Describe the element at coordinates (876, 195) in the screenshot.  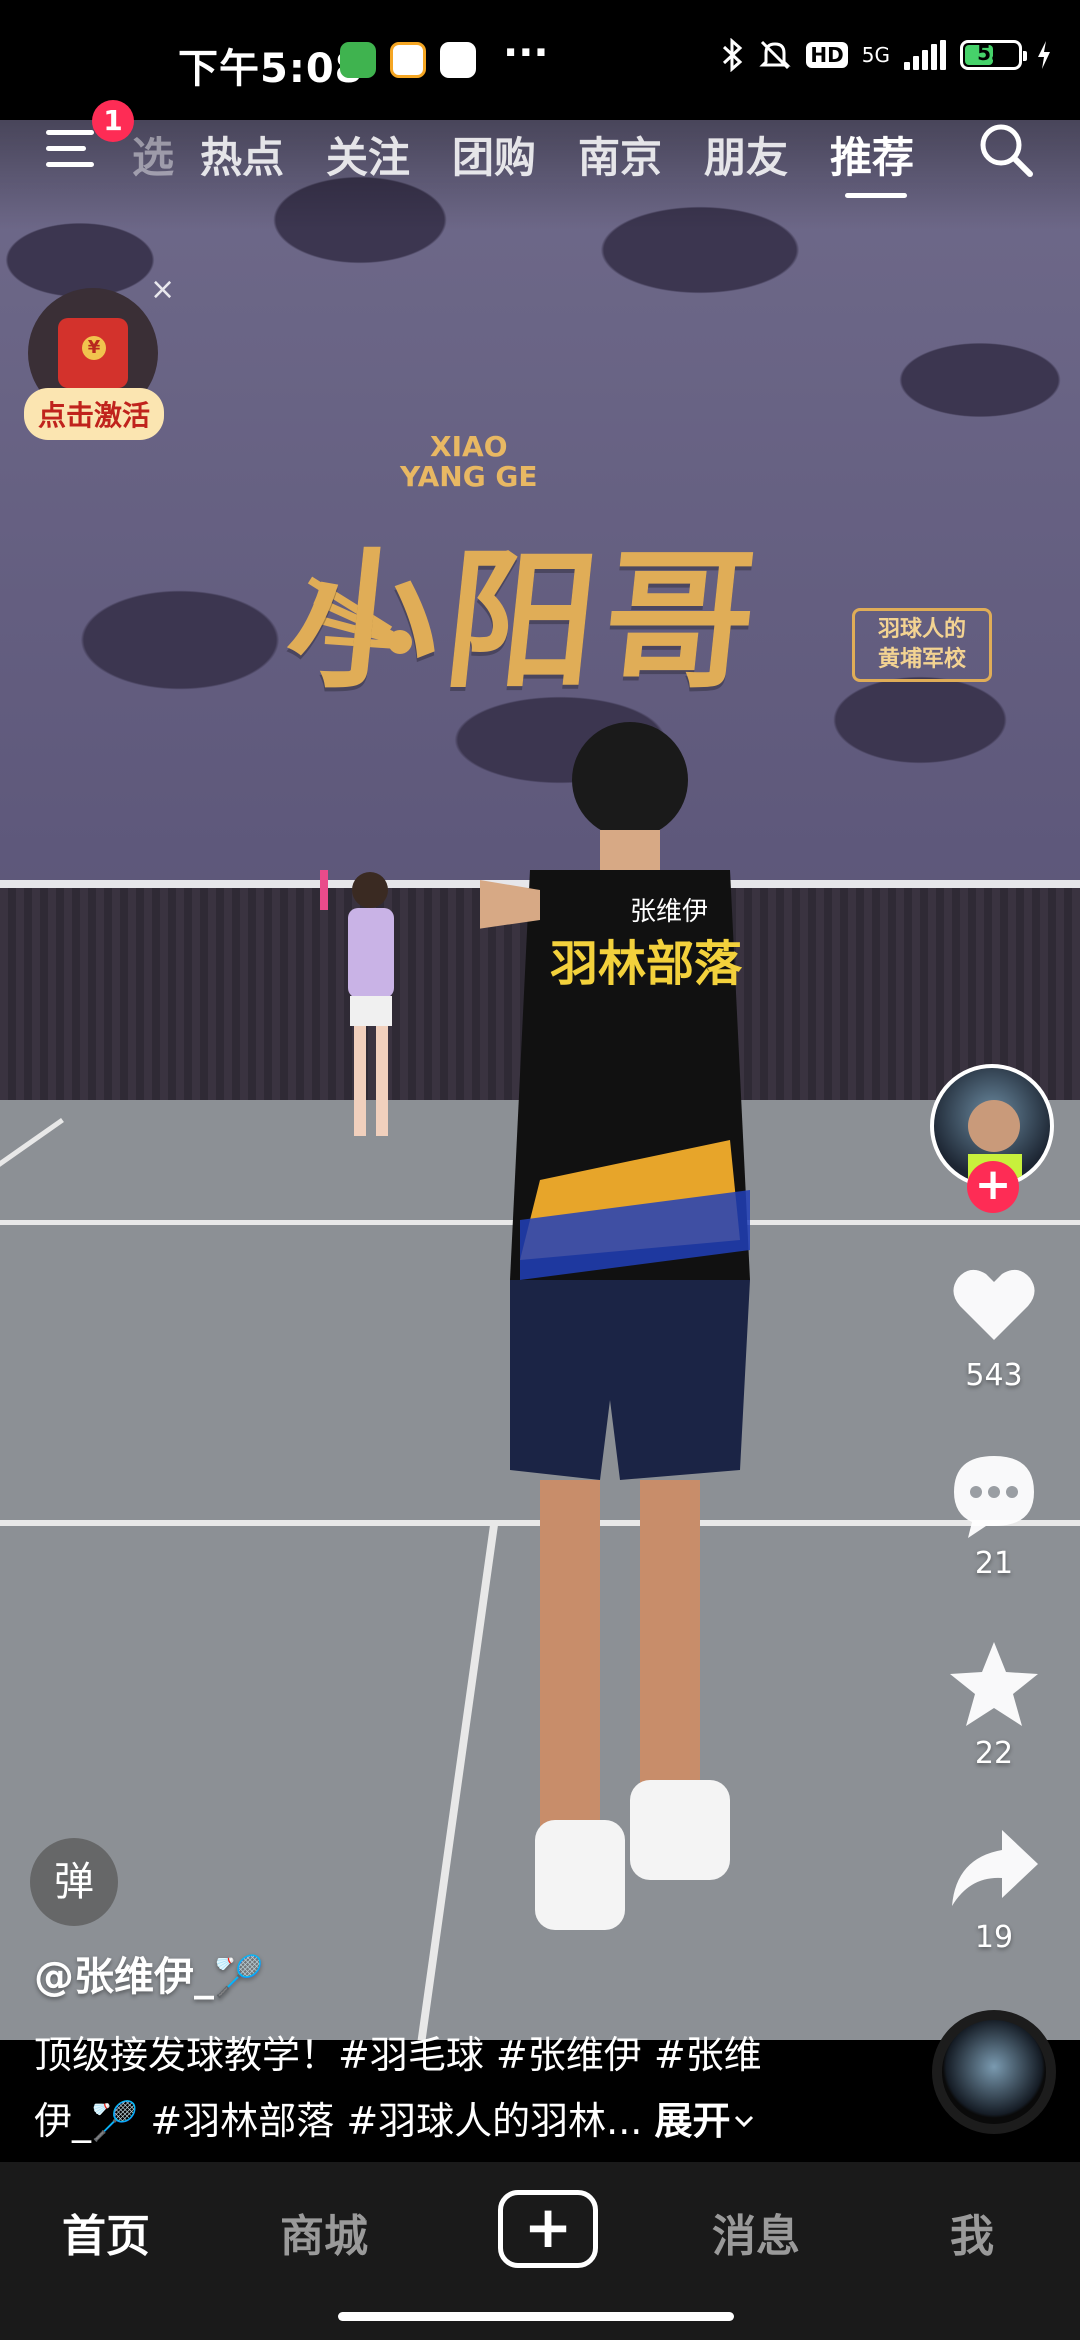
I see `active-tab-indicator` at that location.